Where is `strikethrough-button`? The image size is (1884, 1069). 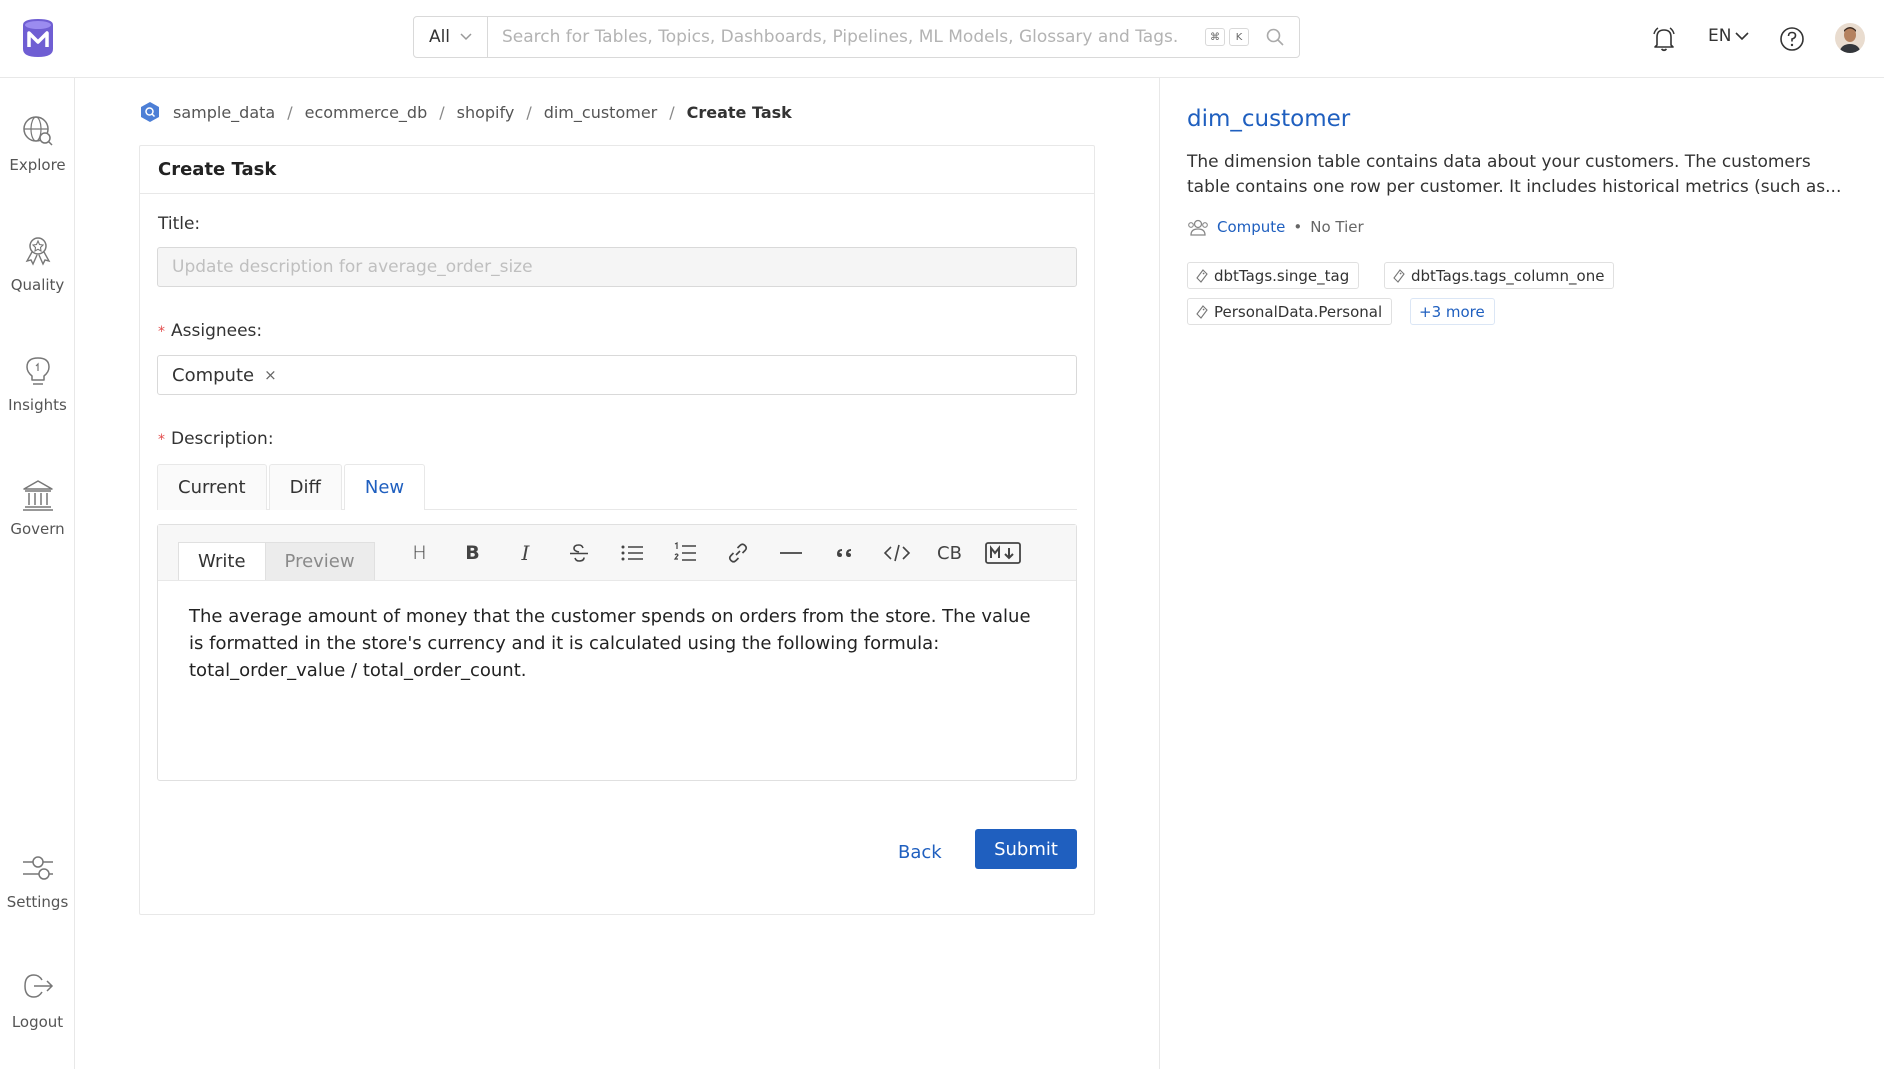 strikethrough-button is located at coordinates (578, 553).